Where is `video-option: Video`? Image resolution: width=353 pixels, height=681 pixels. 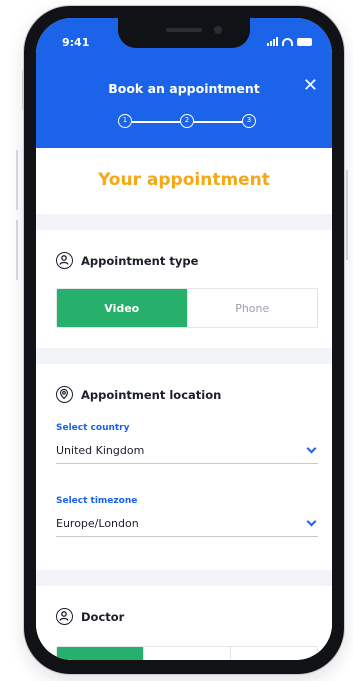 video-option: Video is located at coordinates (122, 308).